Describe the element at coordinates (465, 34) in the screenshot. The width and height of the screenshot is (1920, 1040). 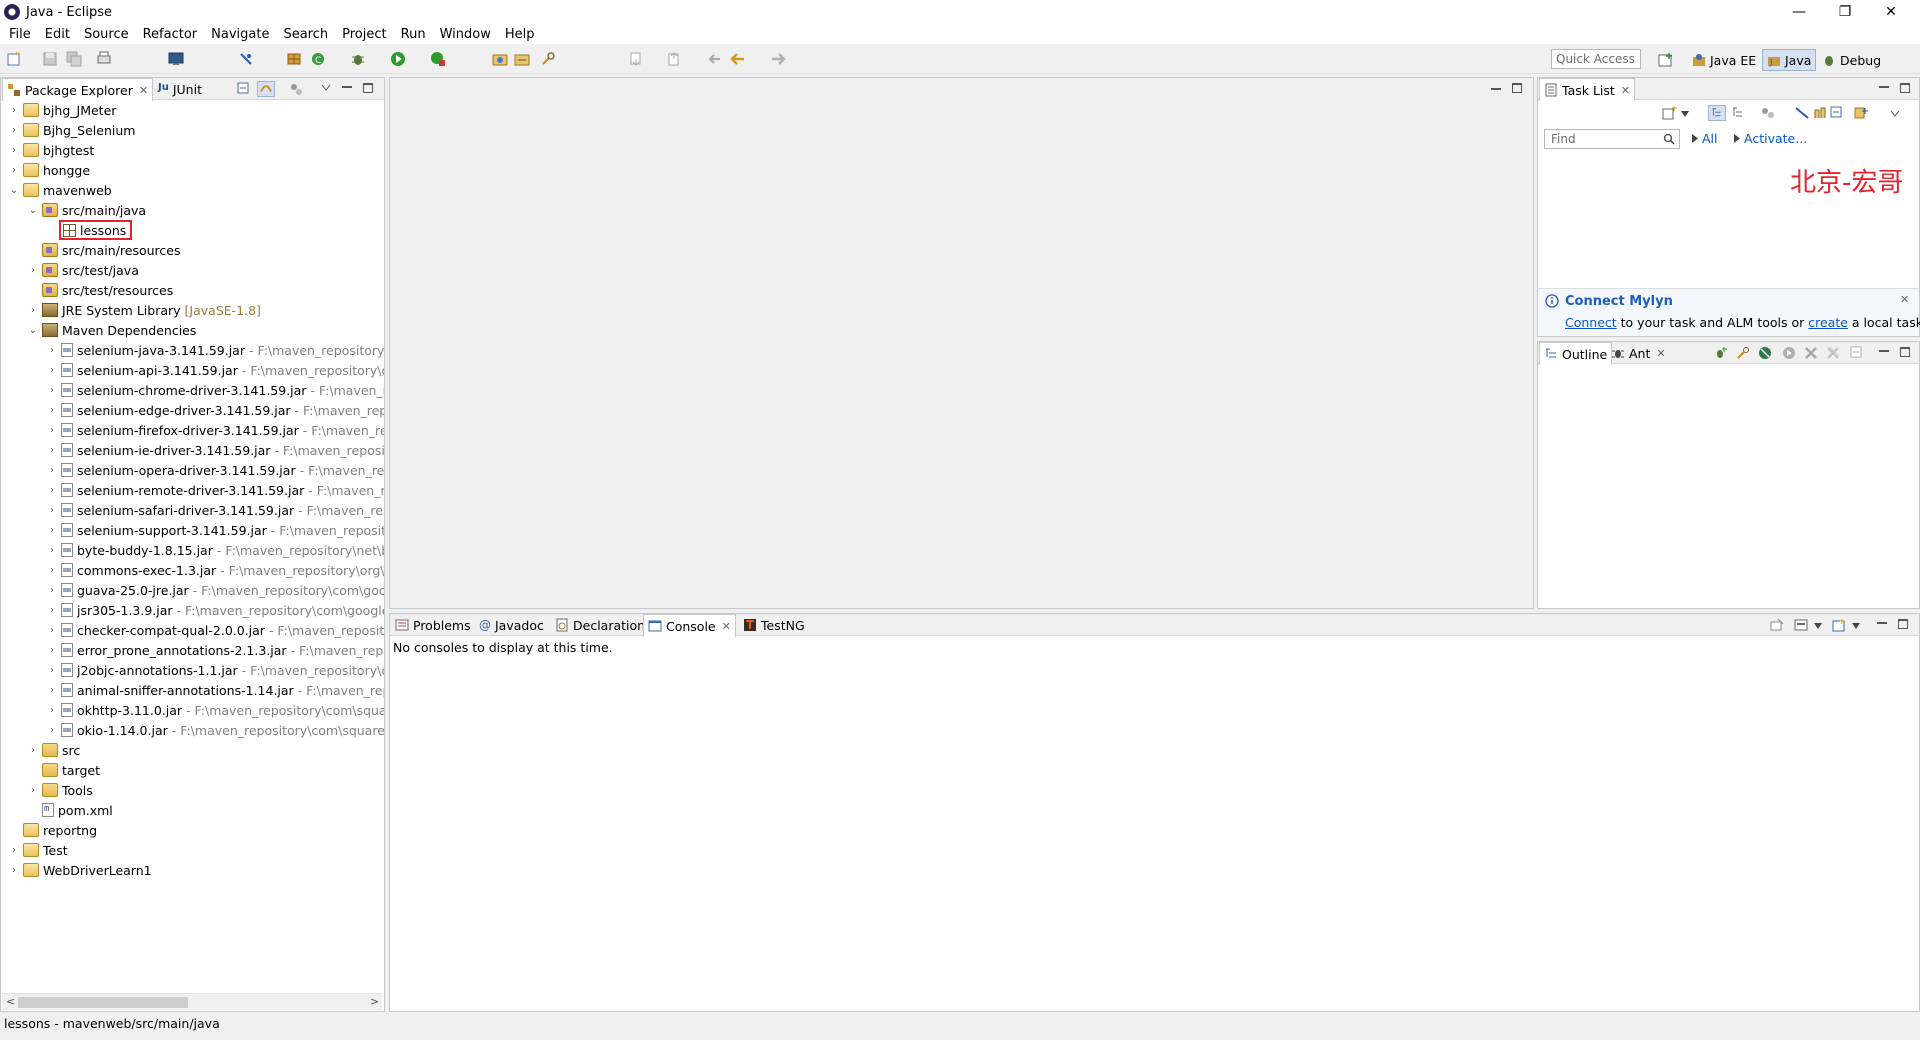
I see `menu-window: Window` at that location.